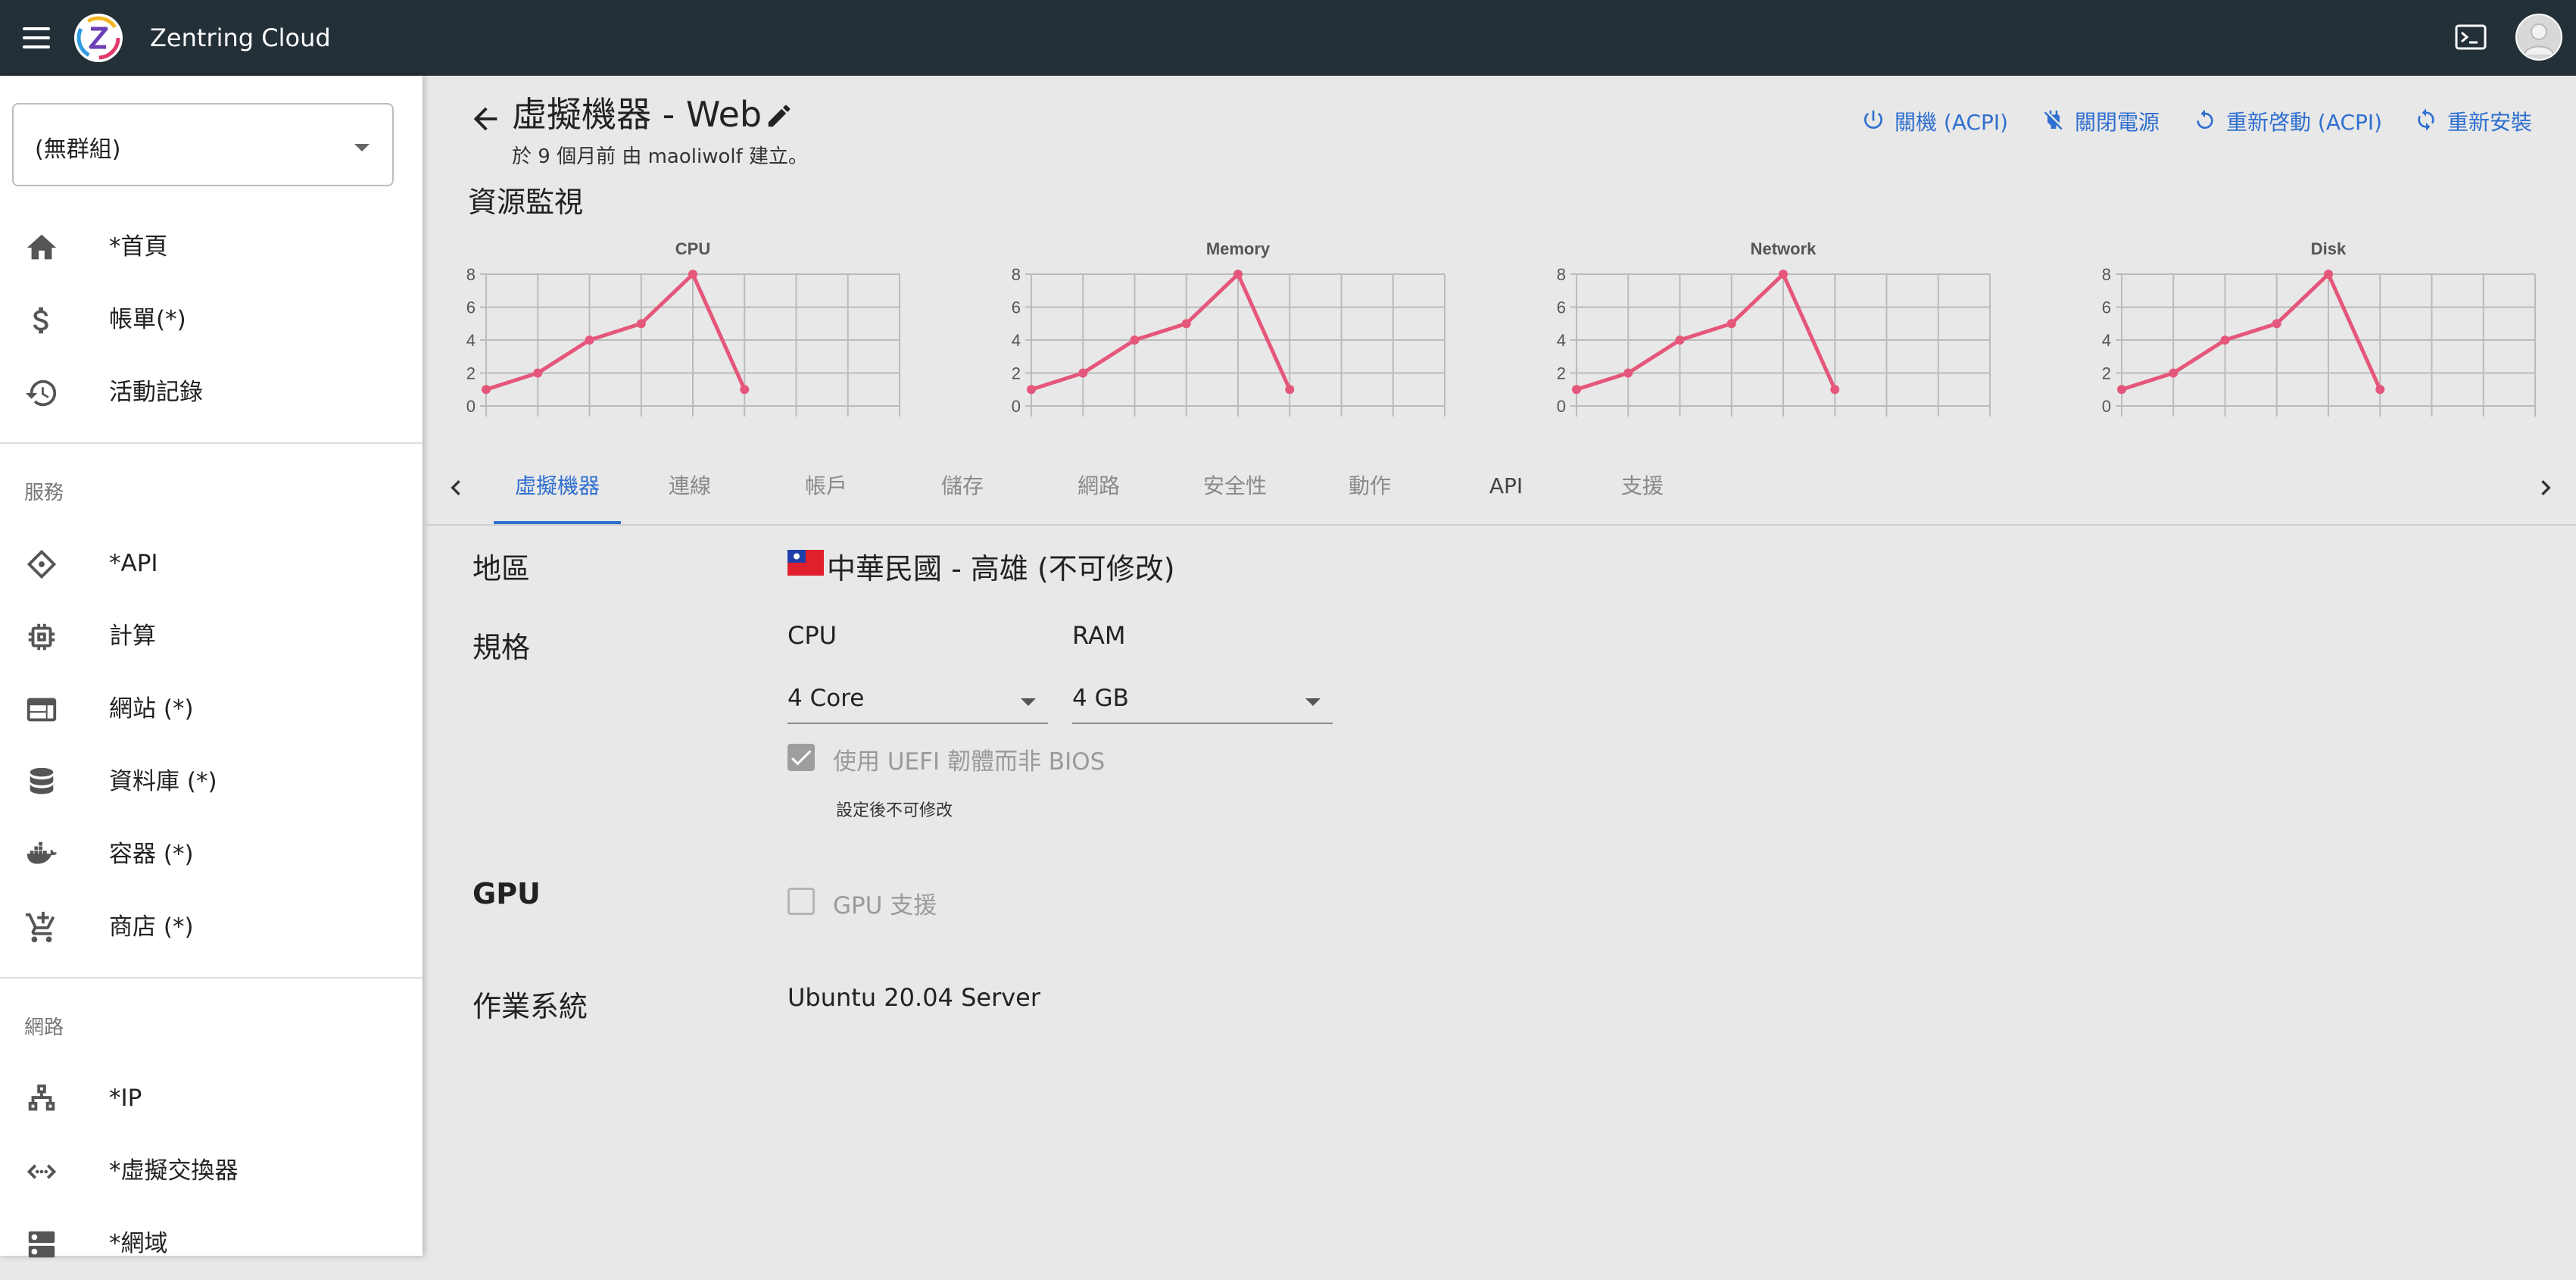 This screenshot has height=1280, width=2576. I want to click on cpu-field-label: CPU, so click(812, 635).